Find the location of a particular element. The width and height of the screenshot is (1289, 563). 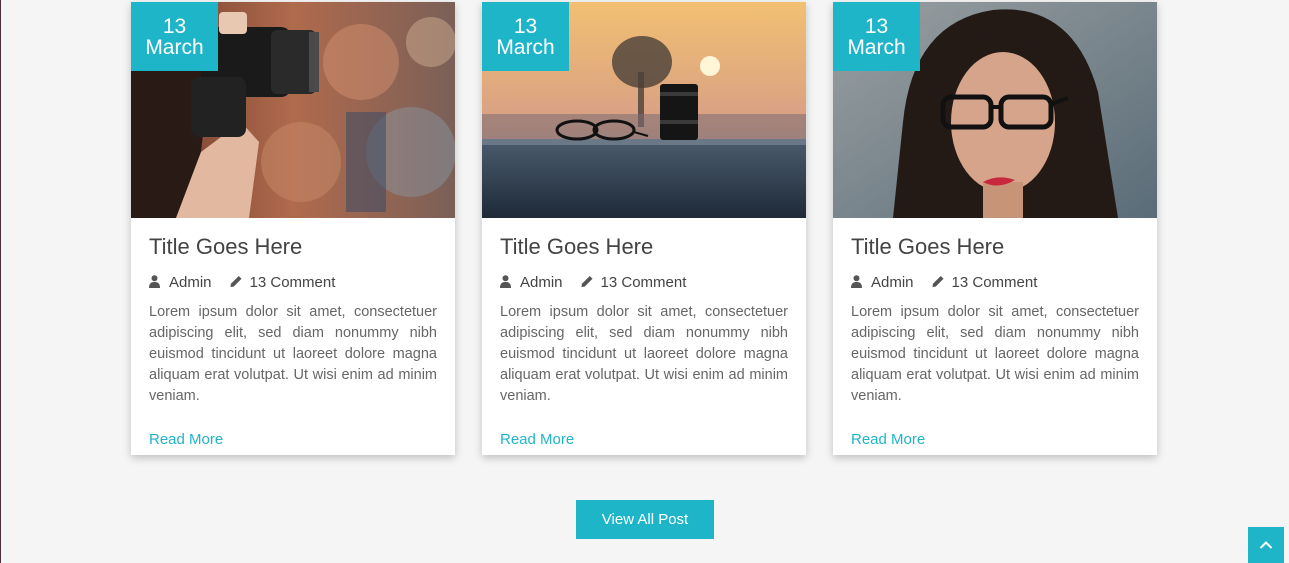

scroll-to-top-button is located at coordinates (1266, 545).